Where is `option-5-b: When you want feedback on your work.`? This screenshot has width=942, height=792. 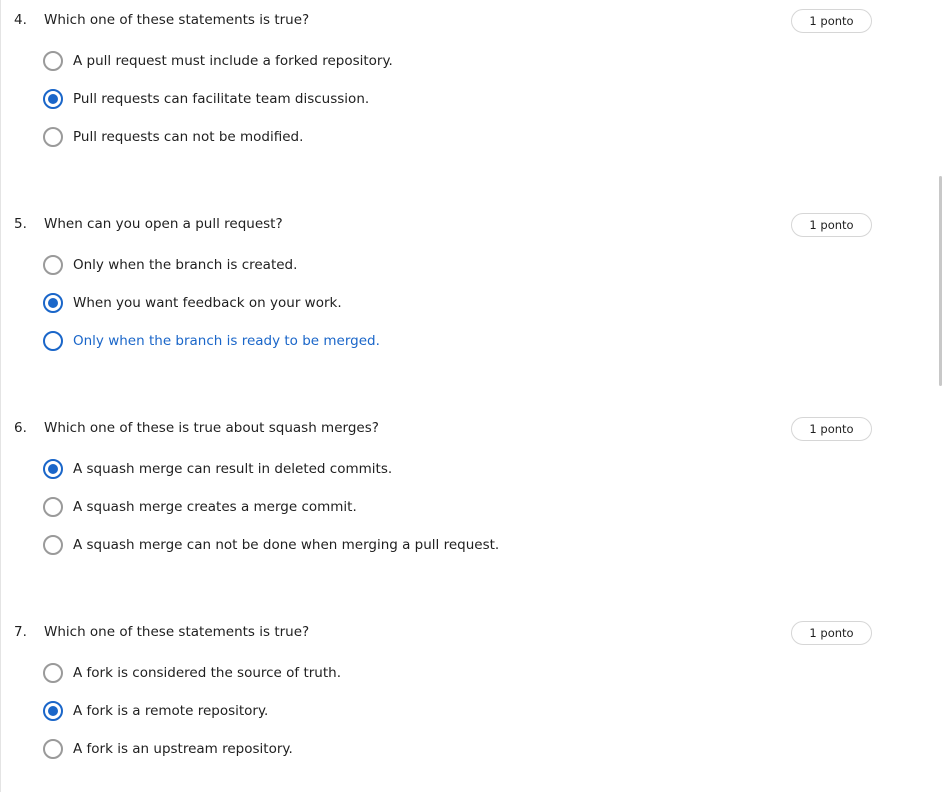
option-5-b: When you want feedback on your work. is located at coordinates (211, 303).